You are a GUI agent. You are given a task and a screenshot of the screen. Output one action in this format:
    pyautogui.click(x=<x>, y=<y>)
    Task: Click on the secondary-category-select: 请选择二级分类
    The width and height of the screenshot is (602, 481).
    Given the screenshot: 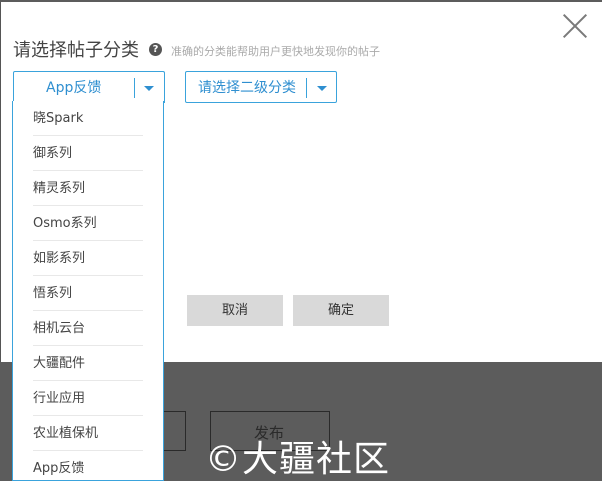 What is the action you would take?
    pyautogui.click(x=261, y=87)
    